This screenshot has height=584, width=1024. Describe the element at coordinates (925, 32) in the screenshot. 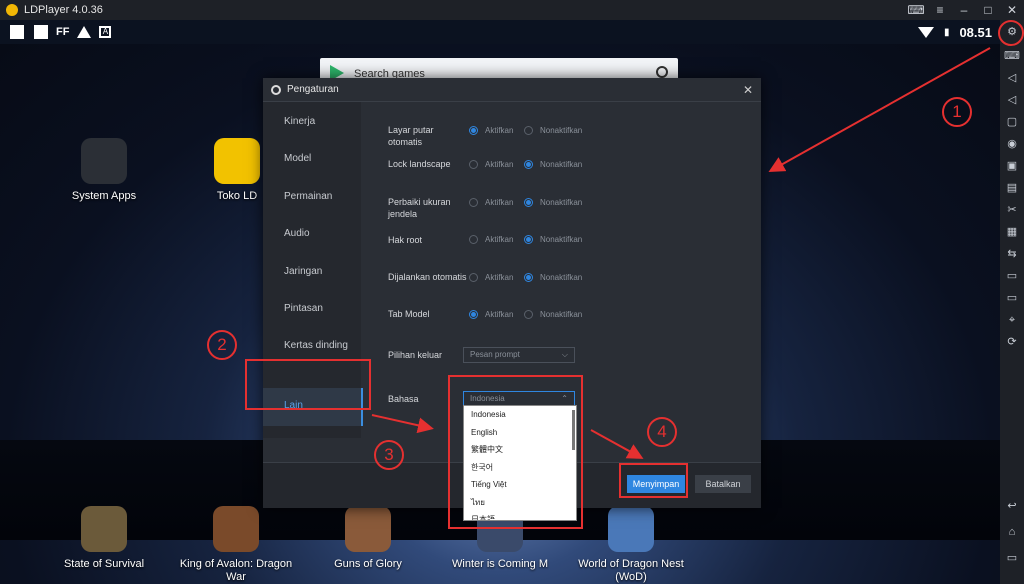

I see `wifi-icon` at that location.